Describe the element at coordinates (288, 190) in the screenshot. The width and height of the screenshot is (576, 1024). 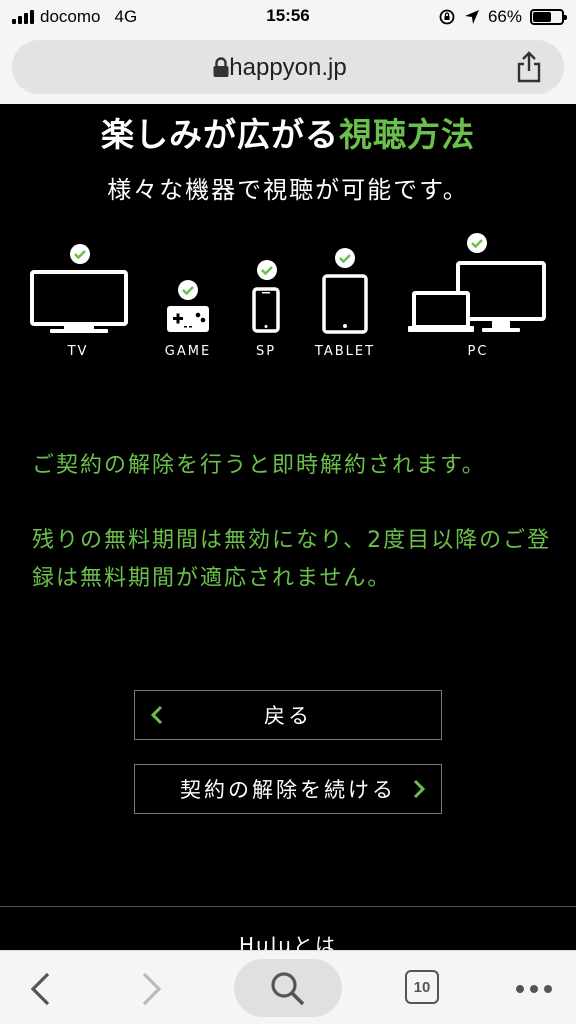
I see `page-subheading: 様々な機器で視聴が可能です。` at that location.